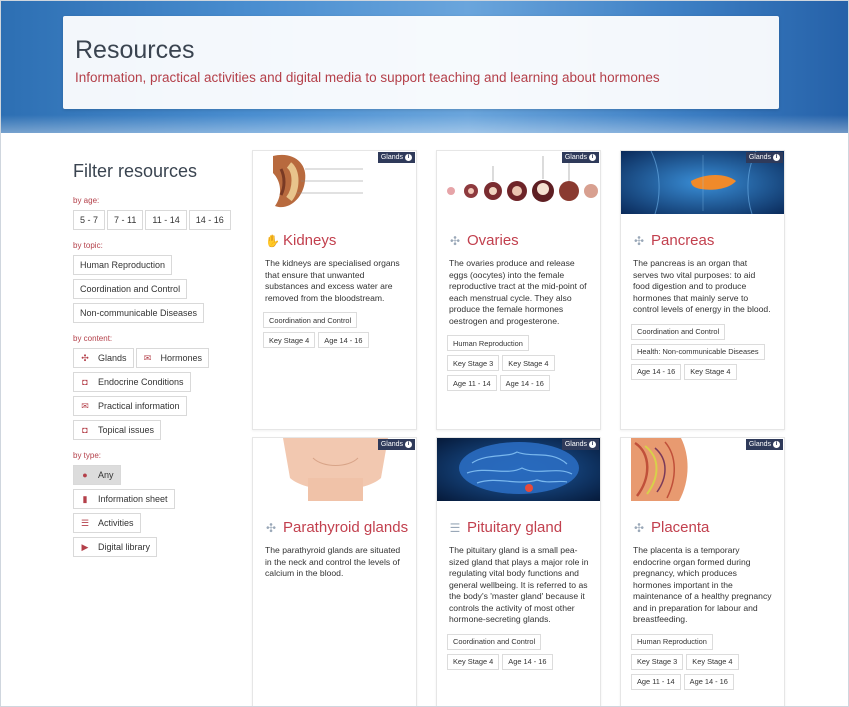 Image resolution: width=849 pixels, height=707 pixels. I want to click on card-tags: Key Stage 4 Age 14 - 16, so click(336, 340).